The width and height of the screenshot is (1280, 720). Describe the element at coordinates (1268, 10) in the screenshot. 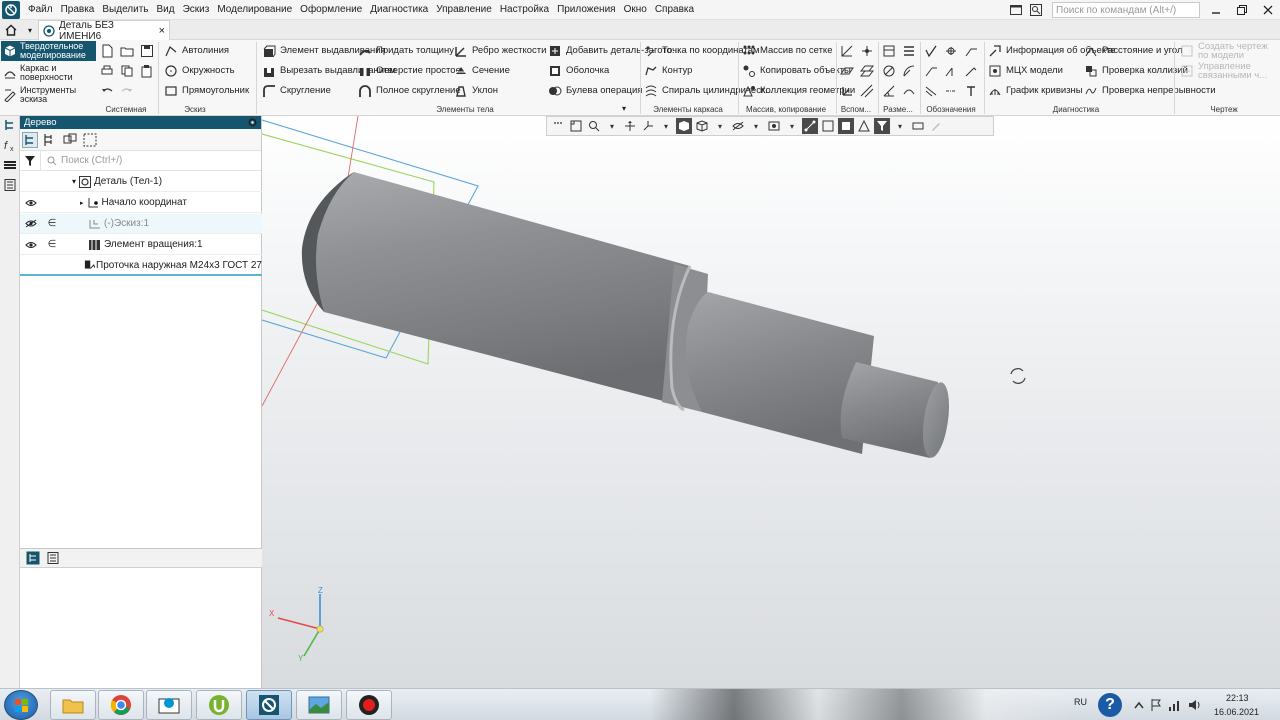

I see `close-button` at that location.